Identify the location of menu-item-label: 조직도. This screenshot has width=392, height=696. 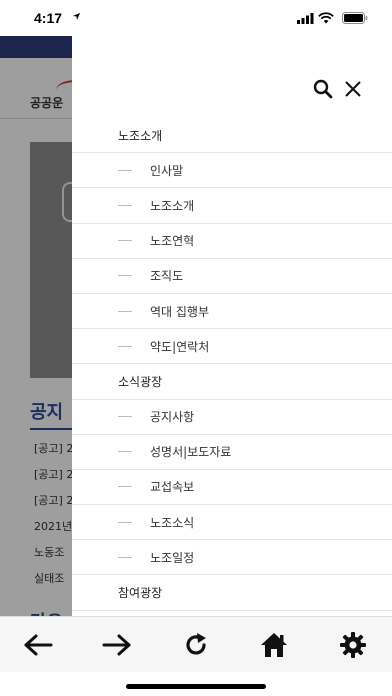
(167, 276).